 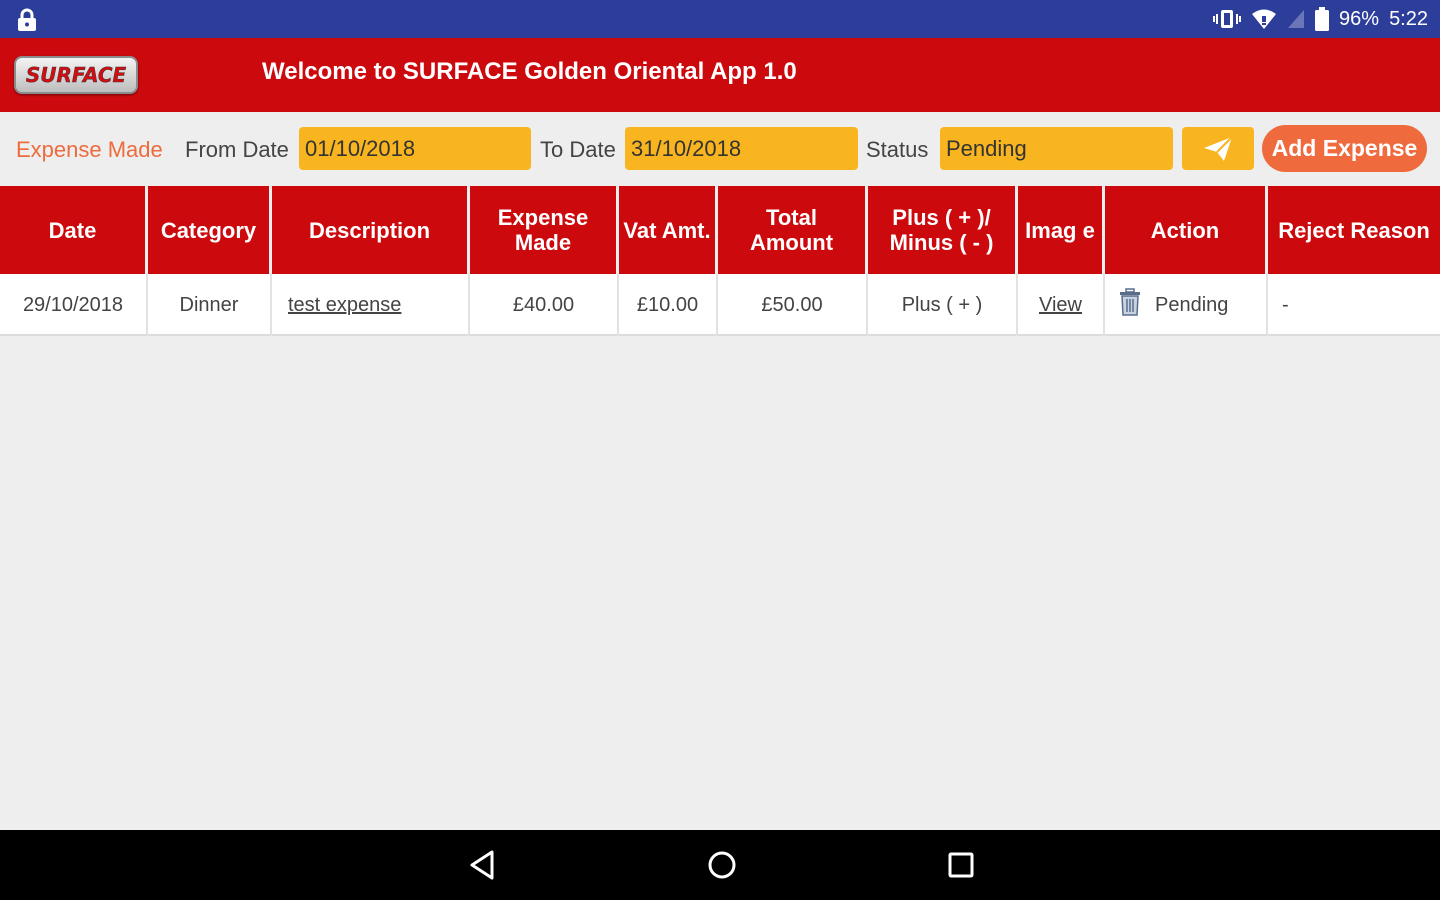 What do you see at coordinates (943, 230) in the screenshot?
I see `column-header: Plus ( + )/ Minus ( - )` at bounding box center [943, 230].